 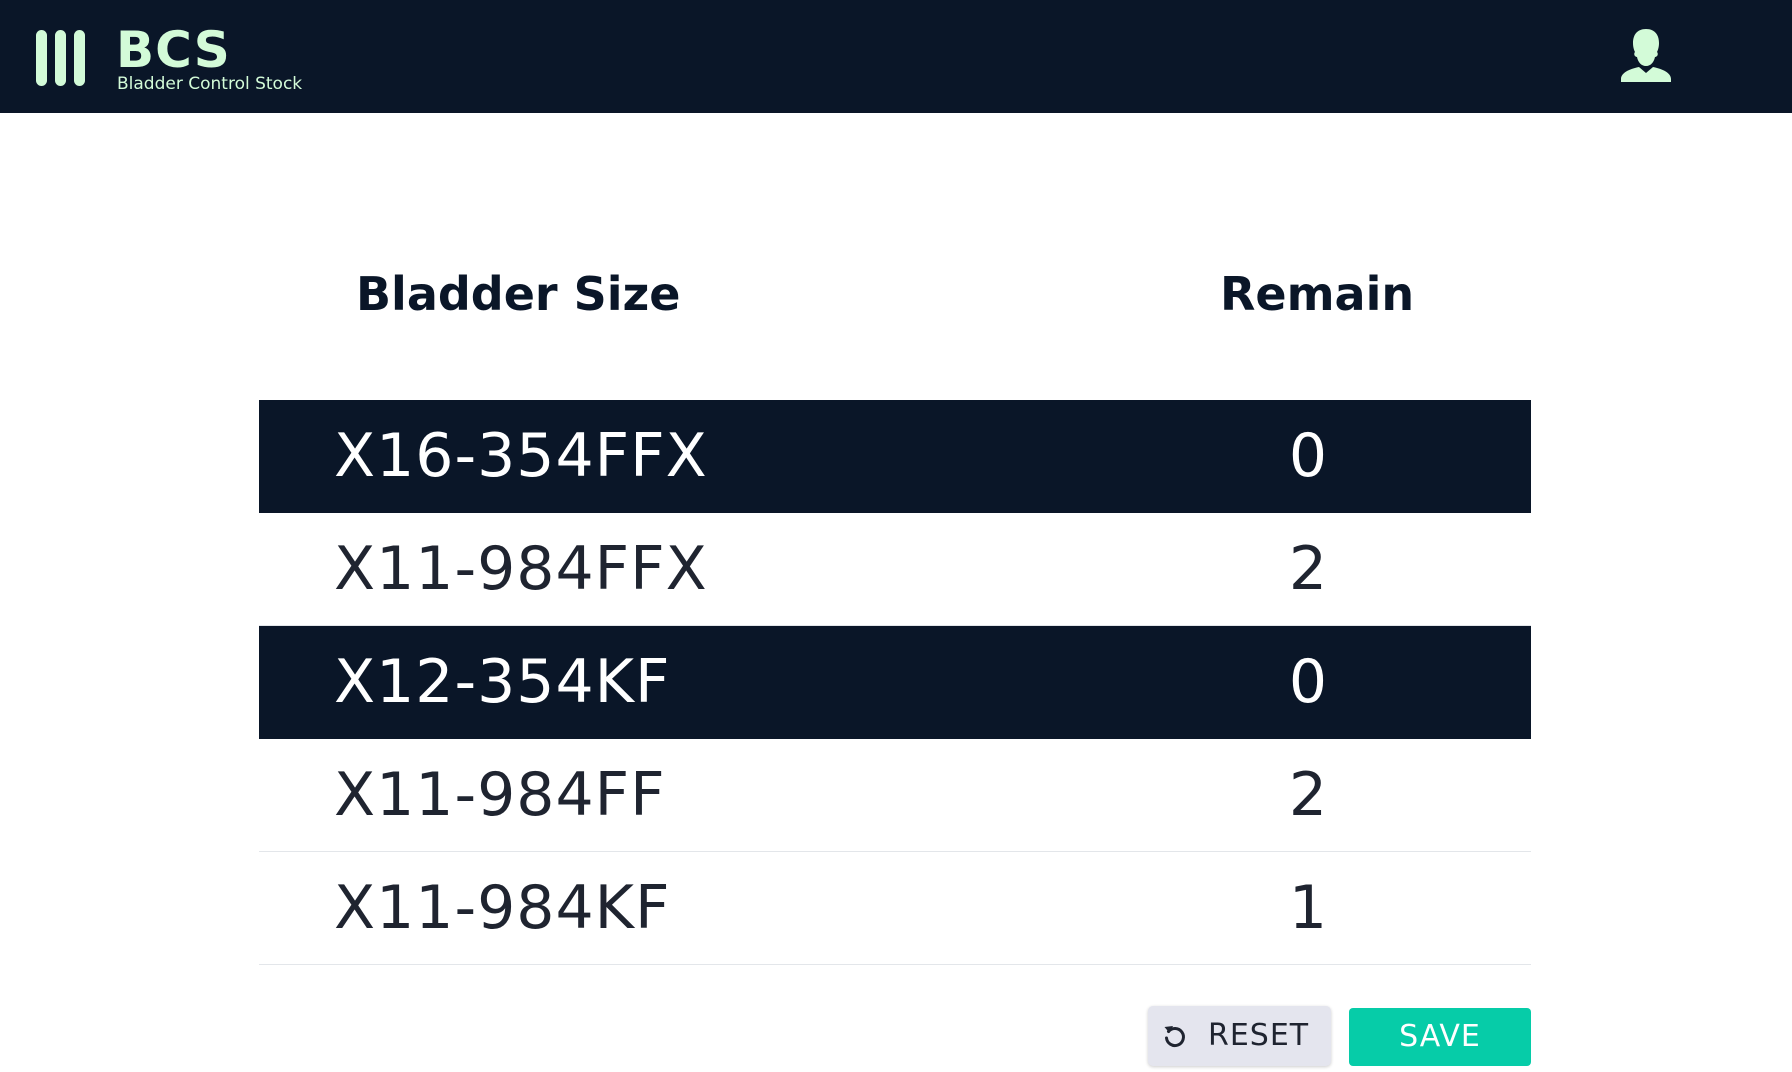 I want to click on app-subtitle: Bladder Control Stock, so click(x=210, y=84).